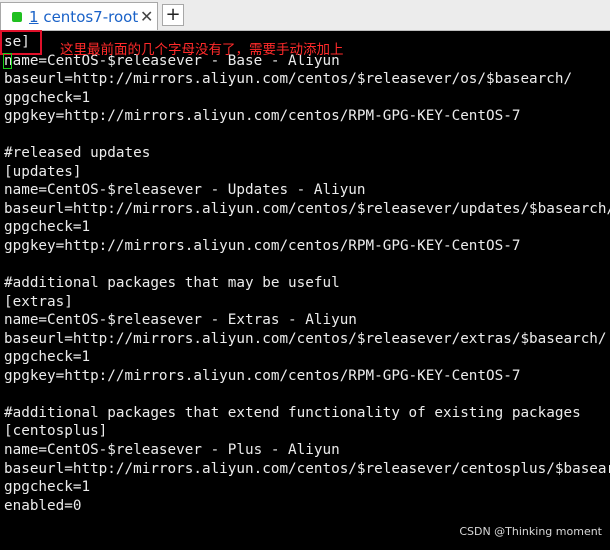  I want to click on tab-centos7-root: 1 centos7-root ✕, so click(79, 16).